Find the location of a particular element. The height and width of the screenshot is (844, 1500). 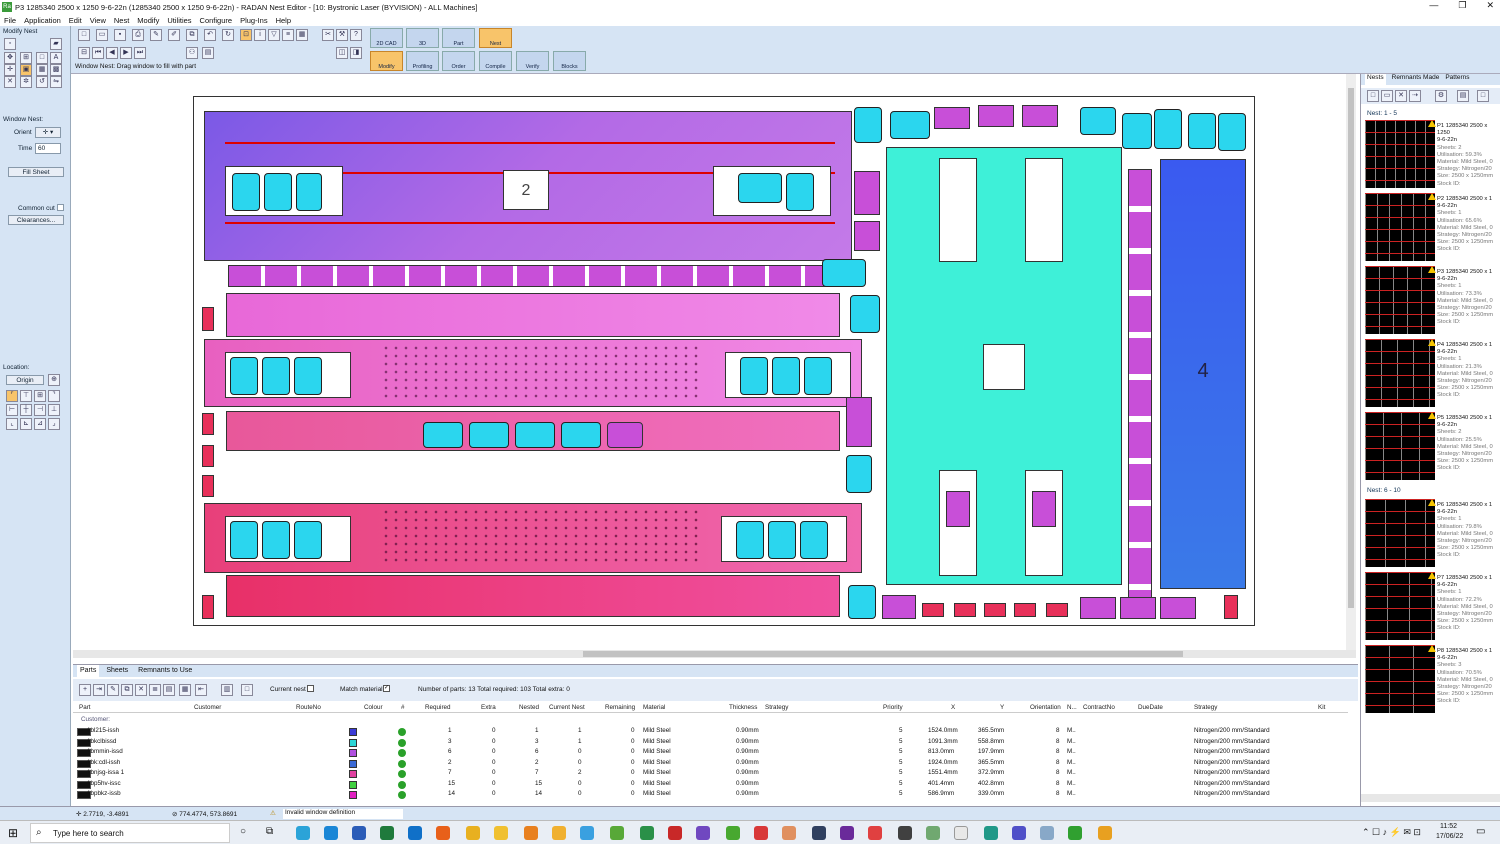

edit-part-icon: ✎ is located at coordinates (113, 690).